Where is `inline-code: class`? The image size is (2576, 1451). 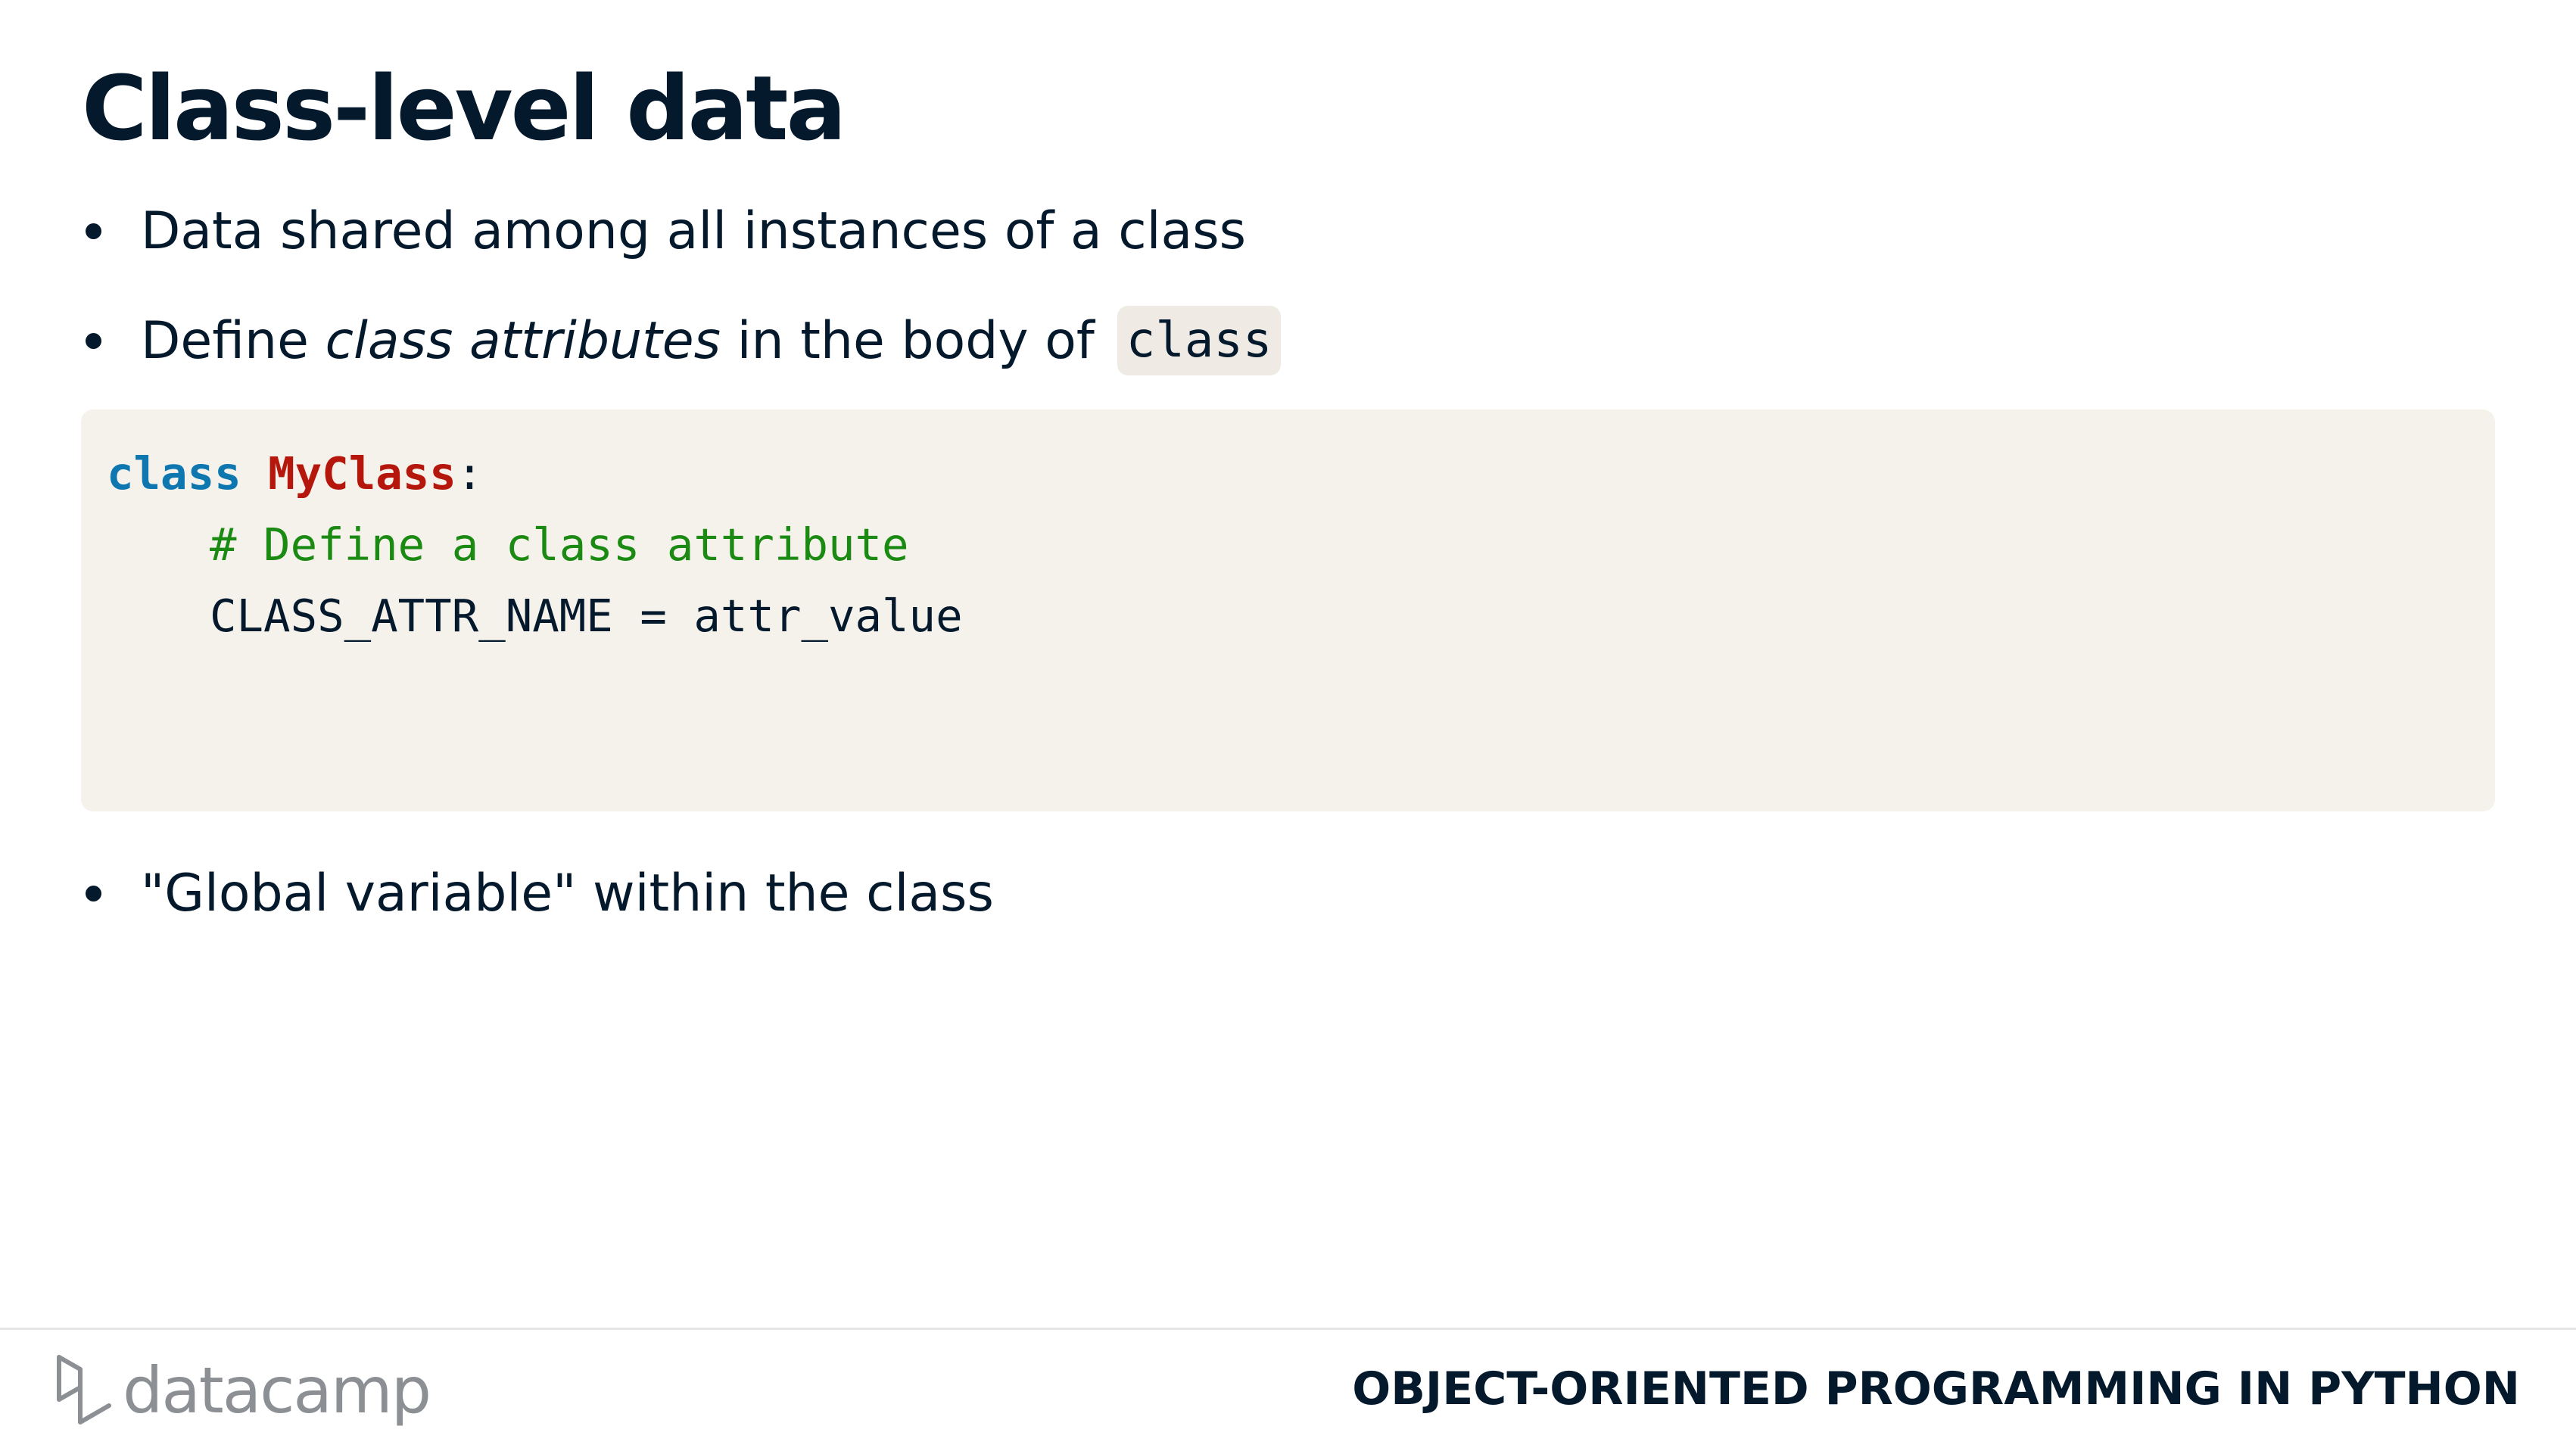
inline-code: class is located at coordinates (1199, 341).